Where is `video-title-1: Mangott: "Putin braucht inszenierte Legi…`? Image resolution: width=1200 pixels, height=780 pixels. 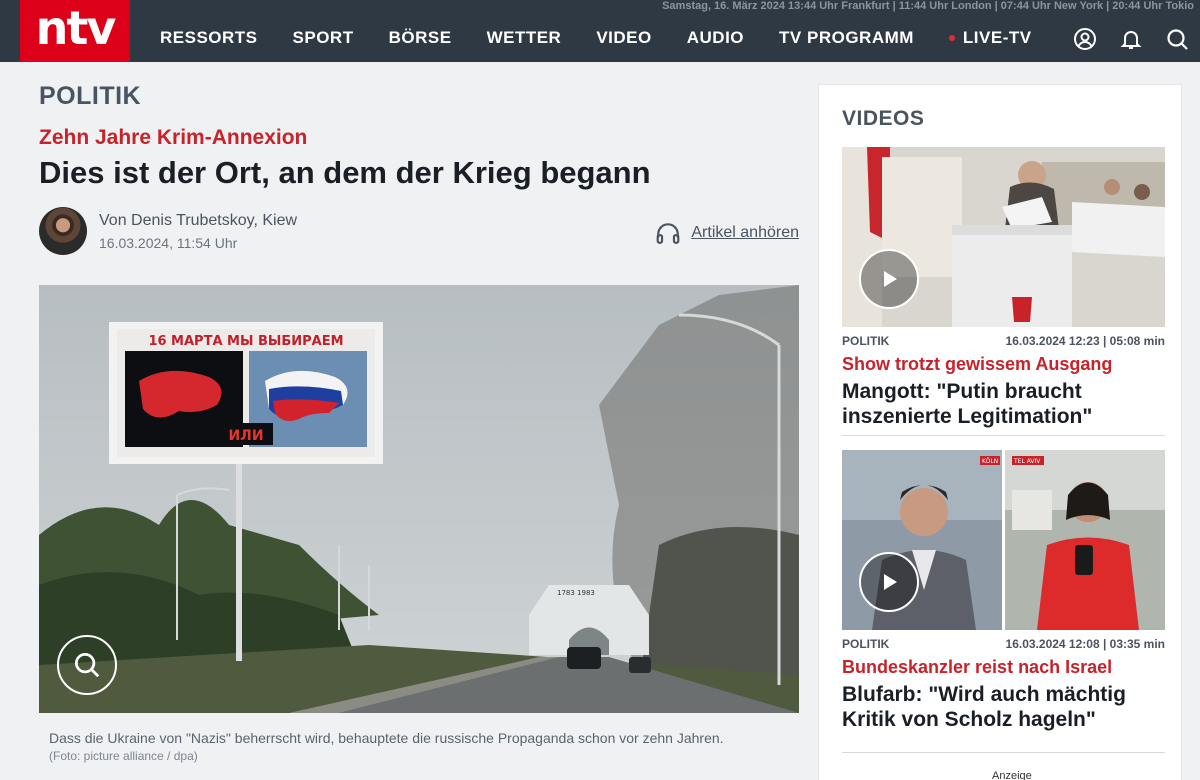 video-title-1: Mangott: "Putin braucht inszenierte Legi… is located at coordinates (1002, 404).